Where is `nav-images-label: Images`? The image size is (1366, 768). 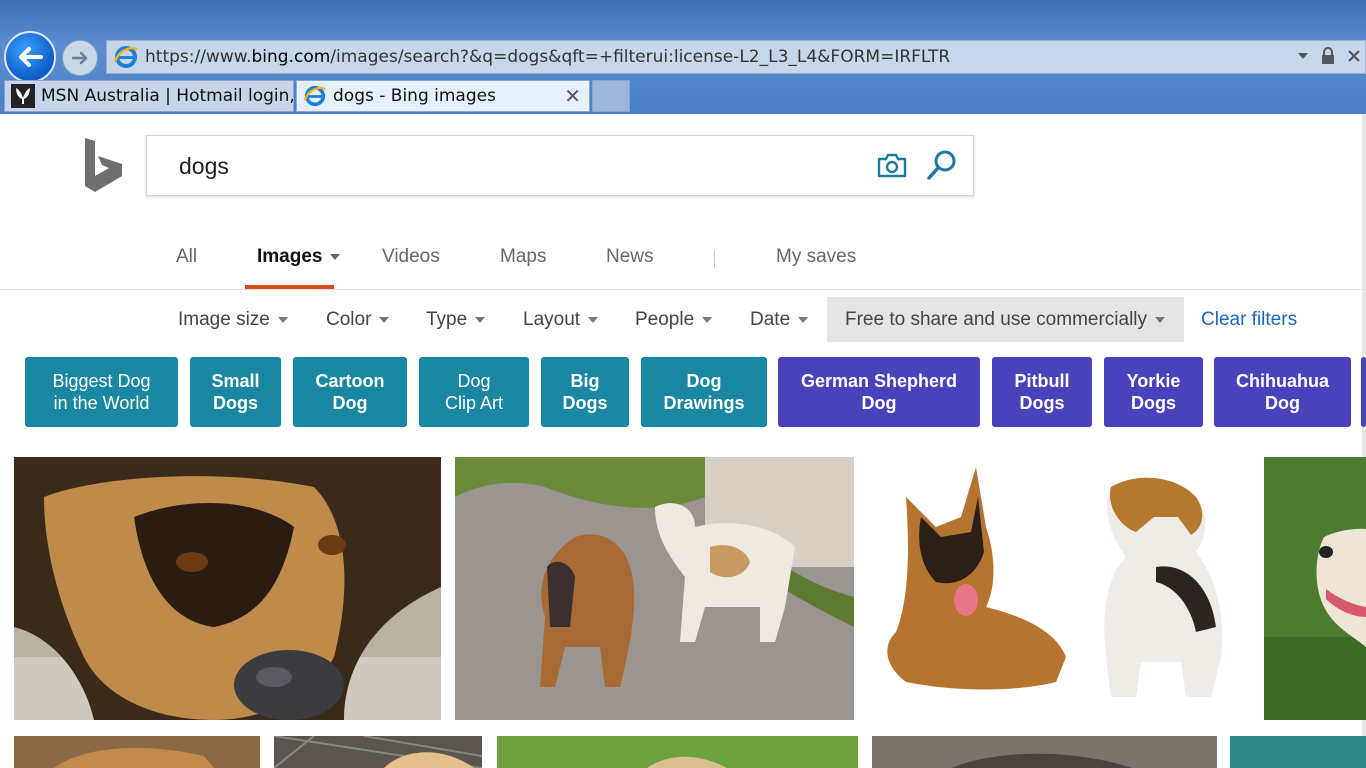 nav-images-label: Images is located at coordinates (290, 256).